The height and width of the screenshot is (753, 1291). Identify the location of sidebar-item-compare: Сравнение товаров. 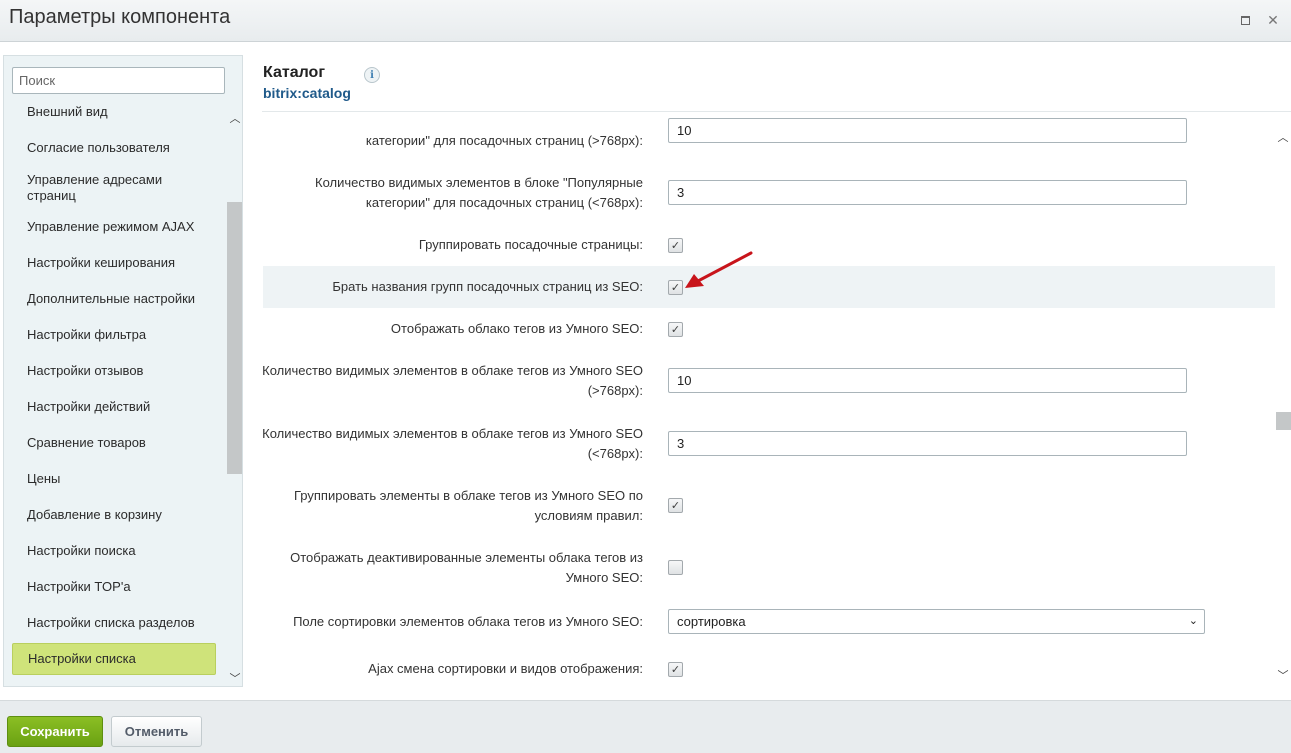
(114, 443).